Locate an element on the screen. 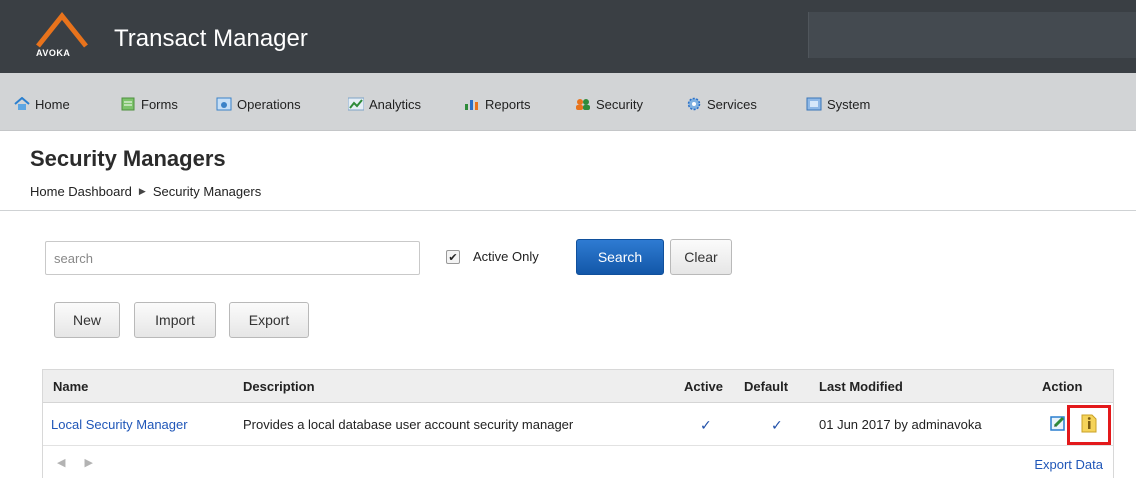 This screenshot has height=478, width=1136. nav-label: Reports is located at coordinates (508, 104).